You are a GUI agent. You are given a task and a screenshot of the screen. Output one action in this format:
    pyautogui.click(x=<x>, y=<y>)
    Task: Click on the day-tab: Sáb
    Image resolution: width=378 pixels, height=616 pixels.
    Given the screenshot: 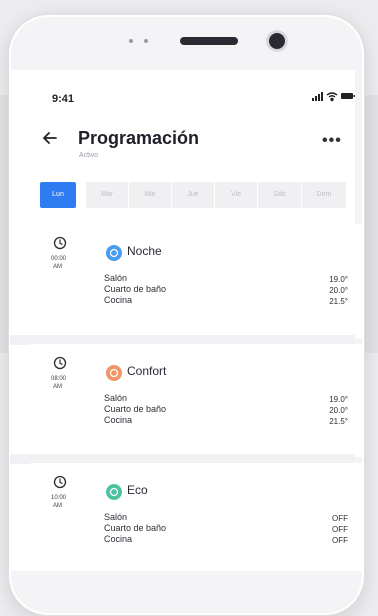 What is the action you would take?
    pyautogui.click(x=279, y=195)
    